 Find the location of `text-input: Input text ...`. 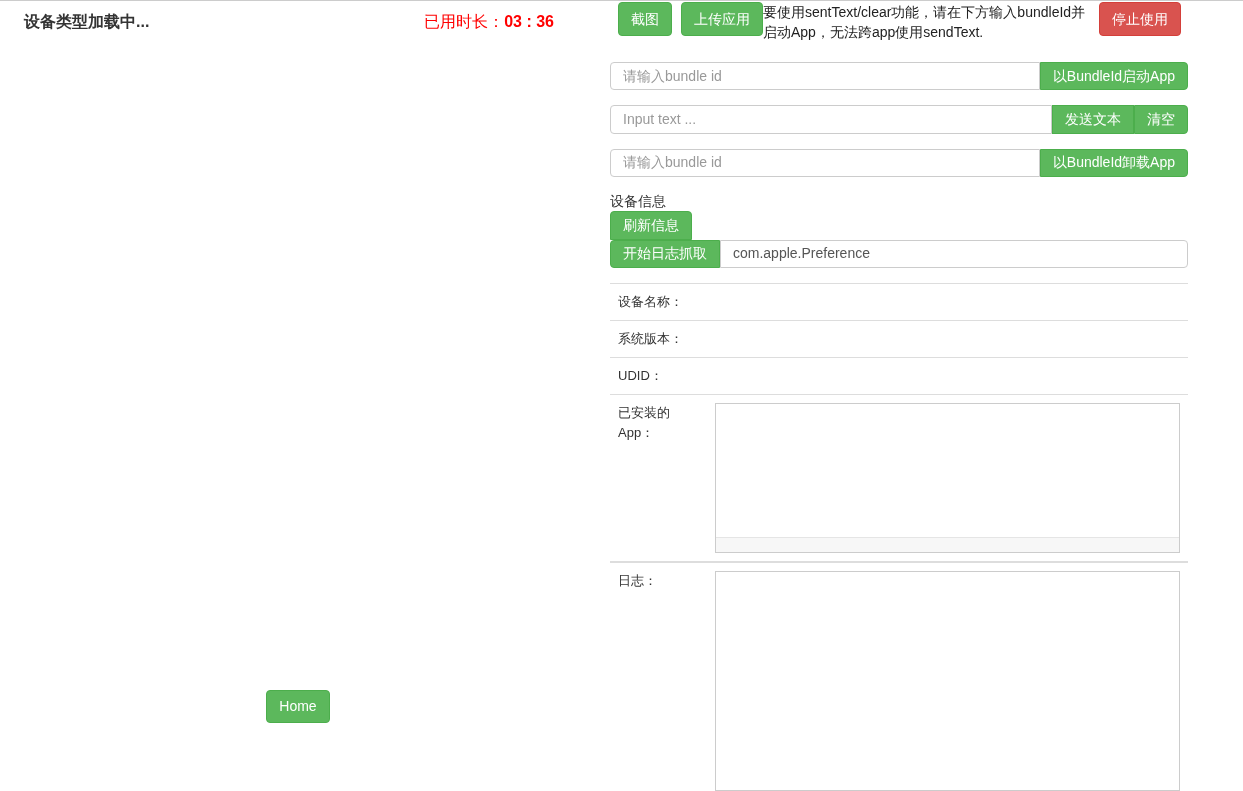

text-input: Input text ... is located at coordinates (831, 119).